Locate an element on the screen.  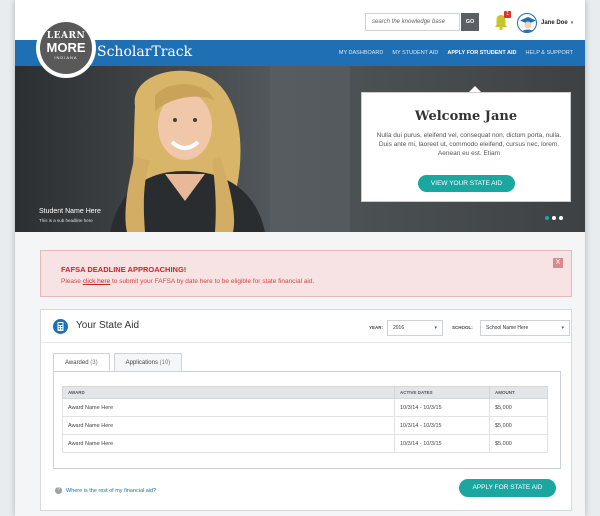
calculator-icon is located at coordinates (60, 326).